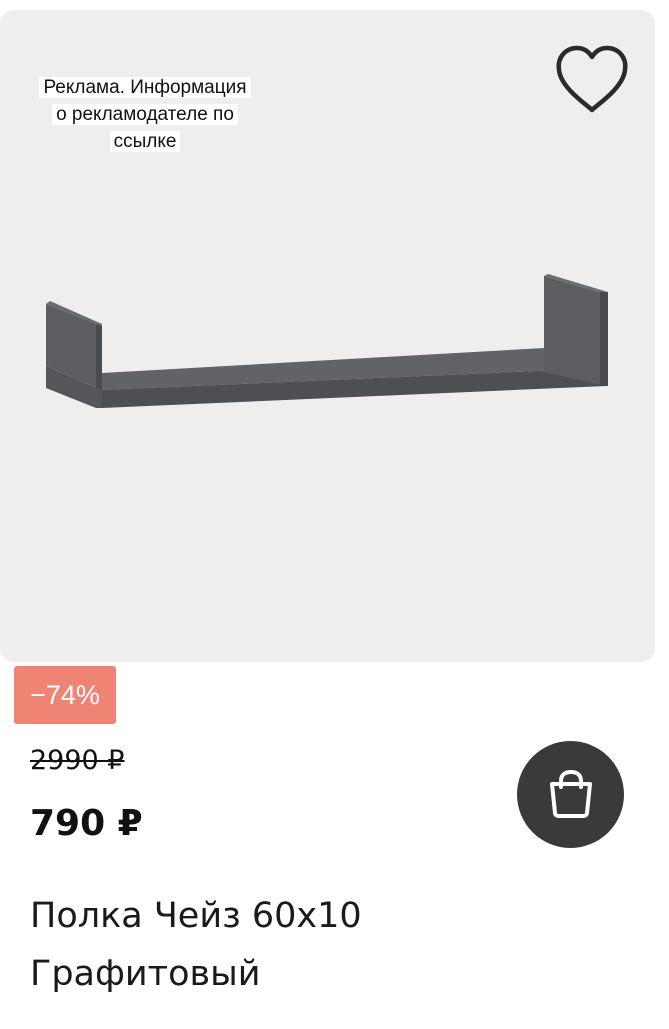 Image resolution: width=669 pixels, height=1029 pixels. I want to click on heart-outline-icon, so click(592, 79).